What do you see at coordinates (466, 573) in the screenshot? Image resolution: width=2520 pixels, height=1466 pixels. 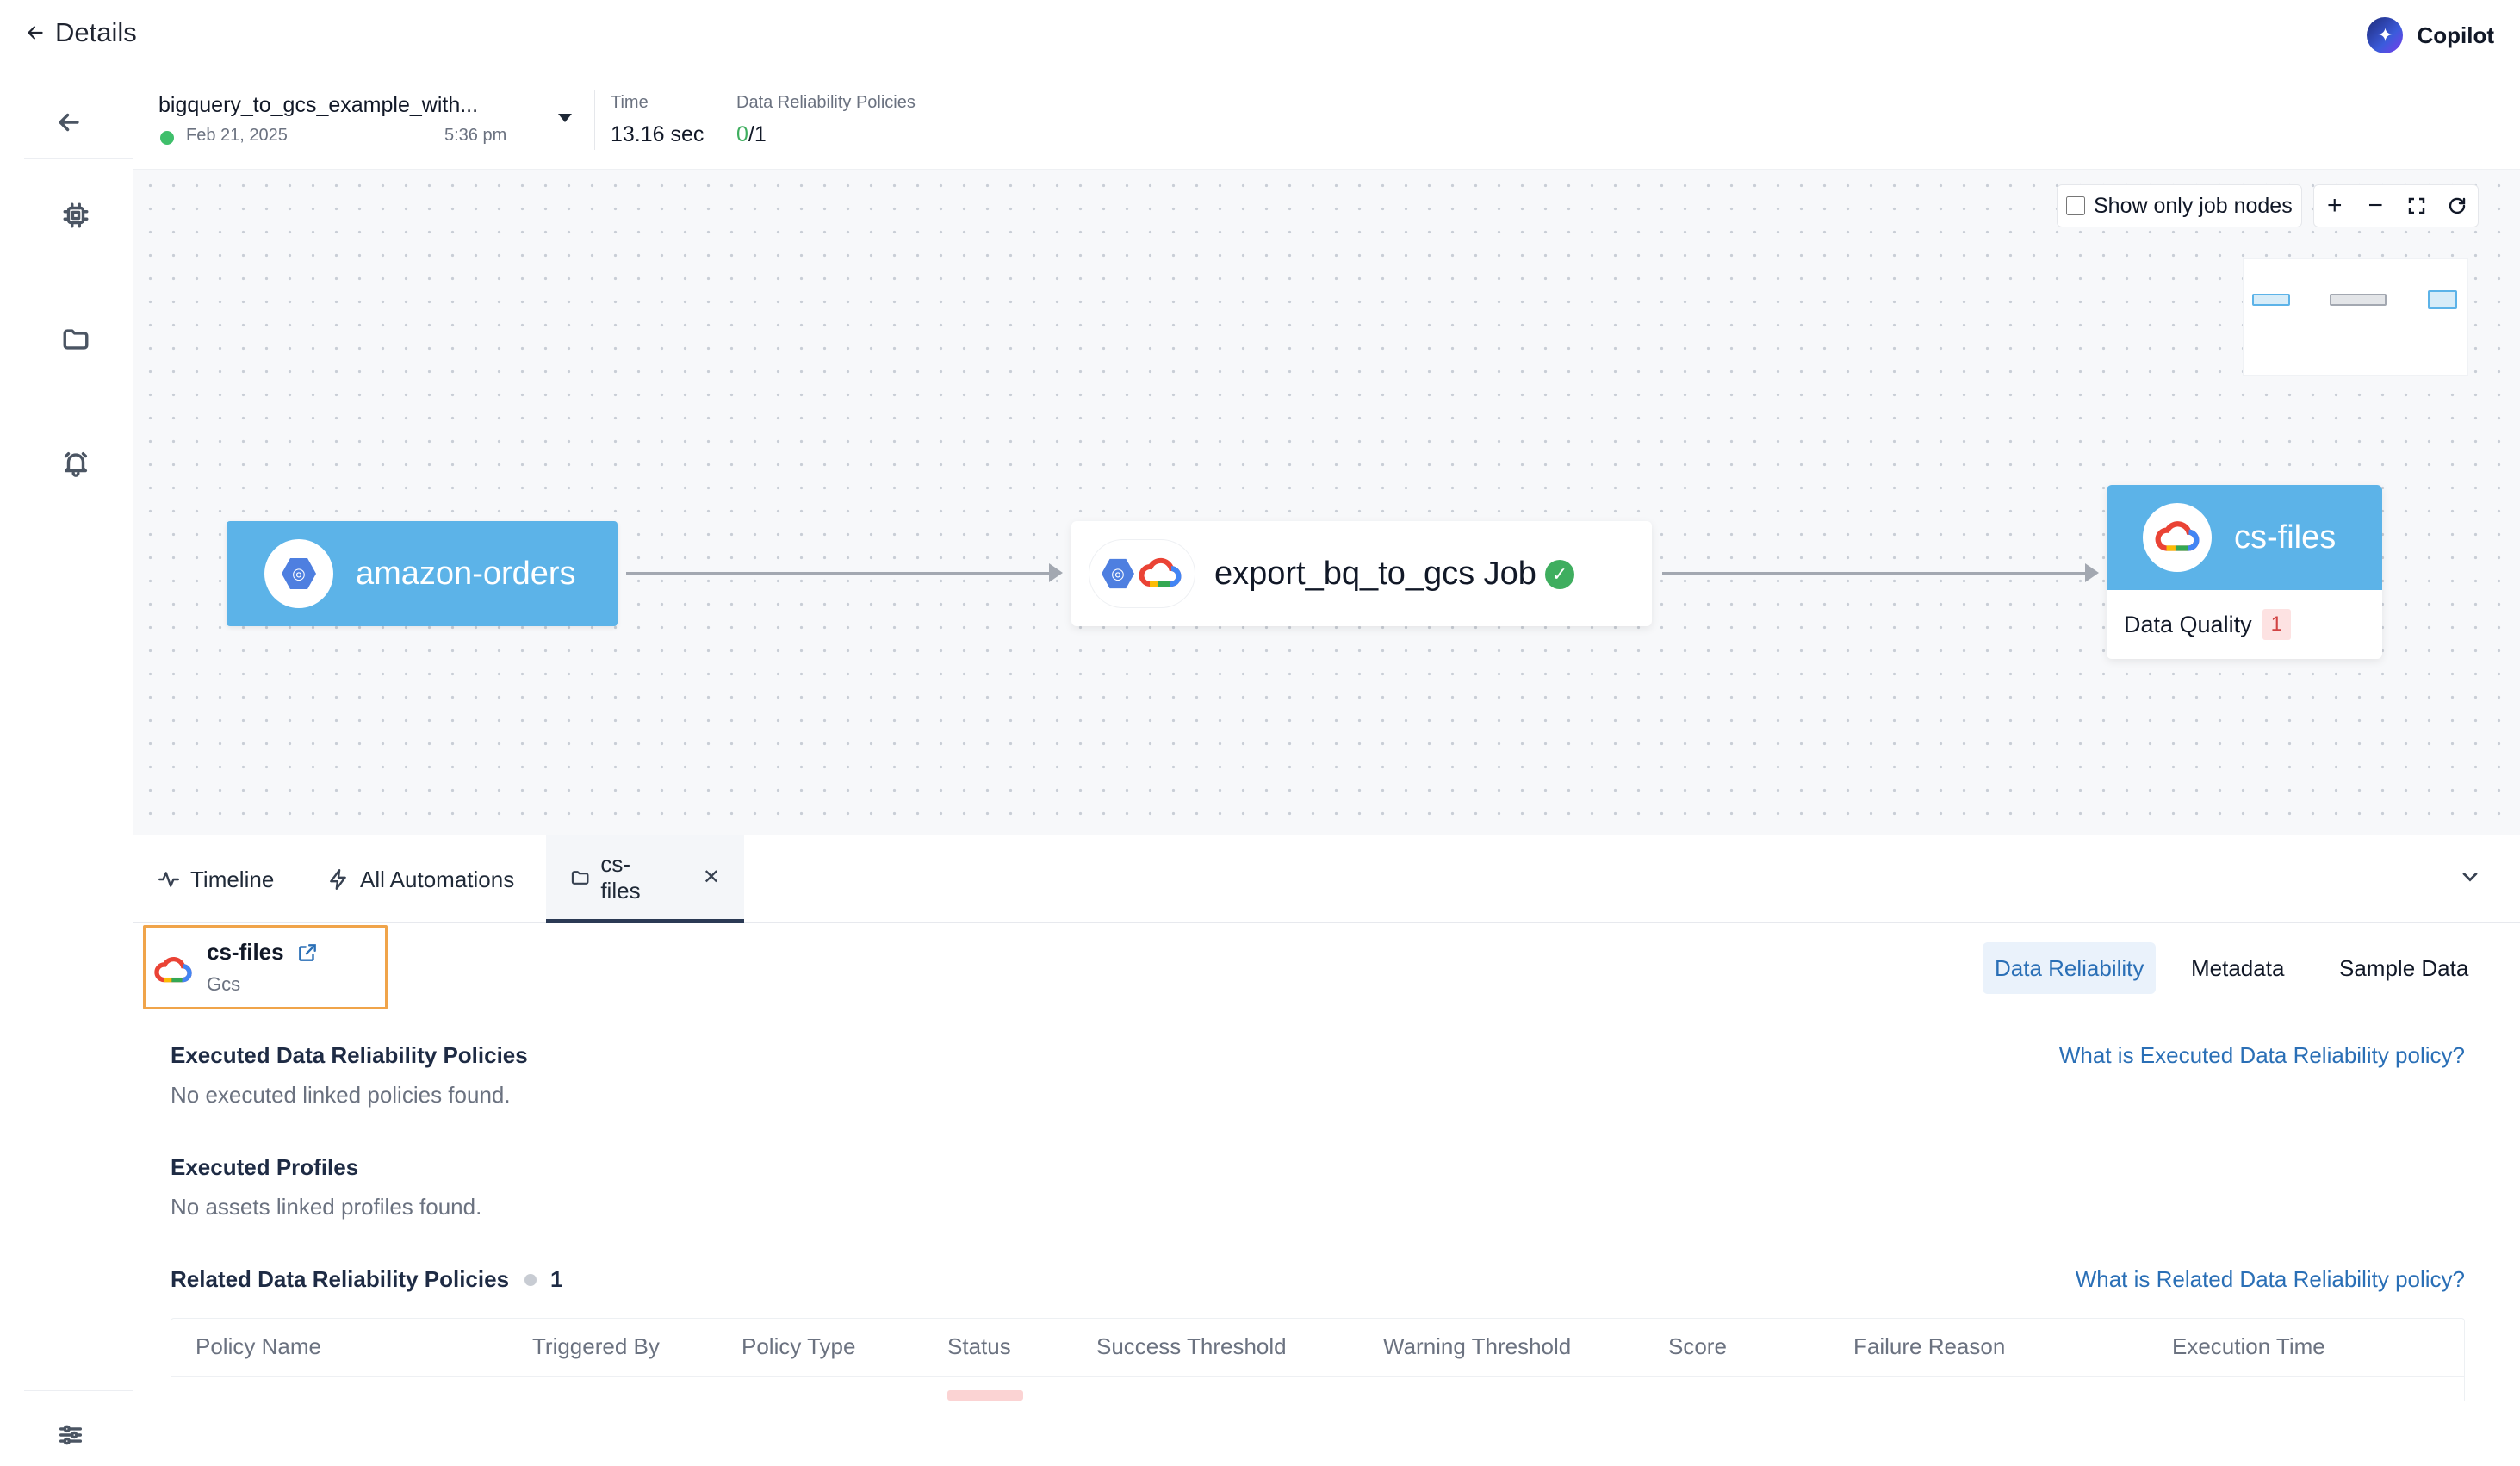 I see `source-node-label: amazon-orders` at bounding box center [466, 573].